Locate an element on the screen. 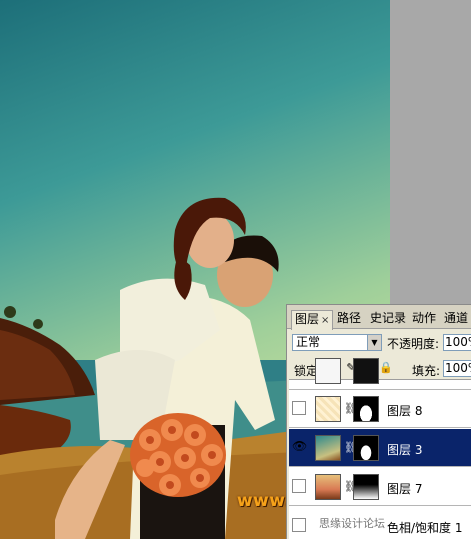  layer-row: ⛓ 图层 7 is located at coordinates (380, 487).